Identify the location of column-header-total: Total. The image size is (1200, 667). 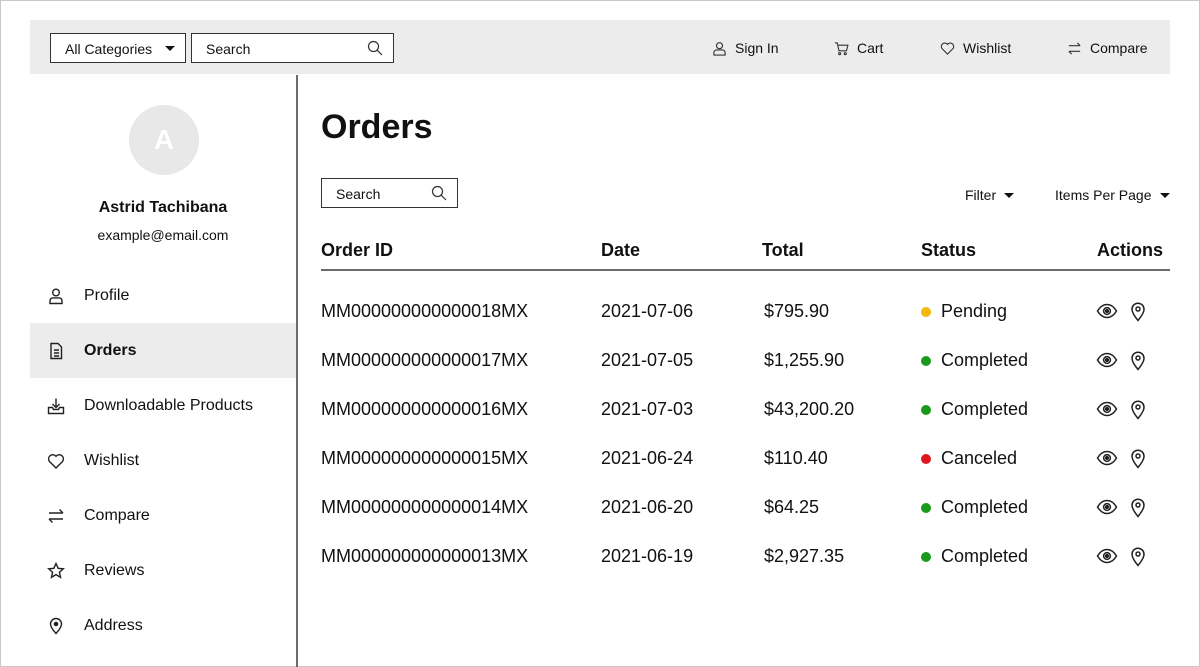
(783, 250).